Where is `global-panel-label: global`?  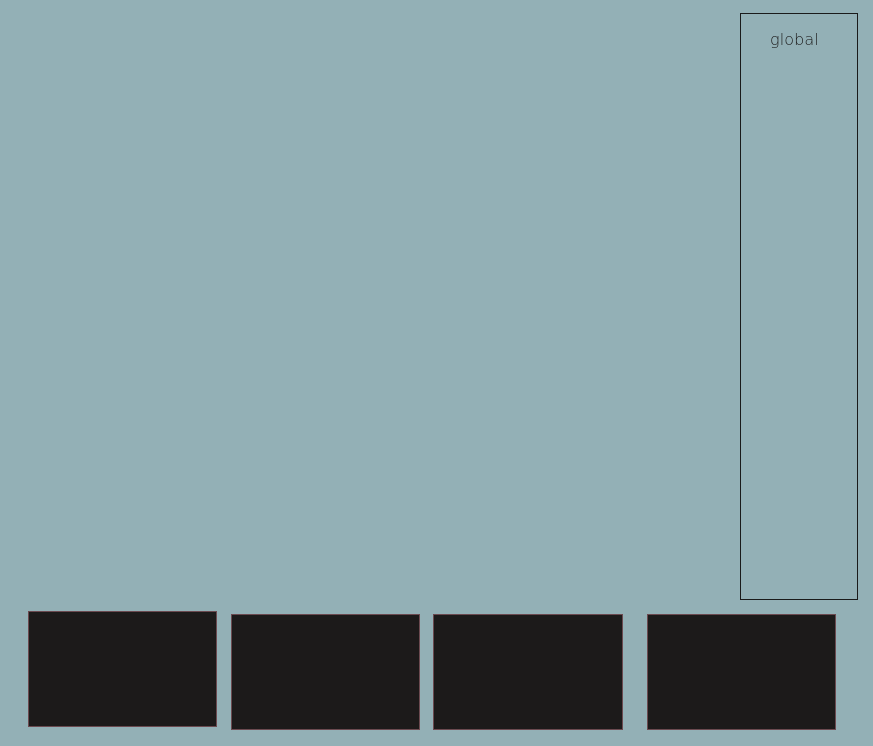 global-panel-label: global is located at coordinates (794, 39).